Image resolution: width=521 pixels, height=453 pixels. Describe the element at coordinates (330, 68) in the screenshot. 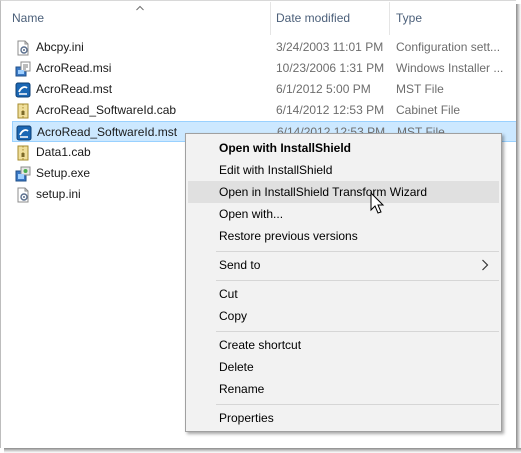

I see `file-date: 10/23/2006 1:31 PM` at that location.